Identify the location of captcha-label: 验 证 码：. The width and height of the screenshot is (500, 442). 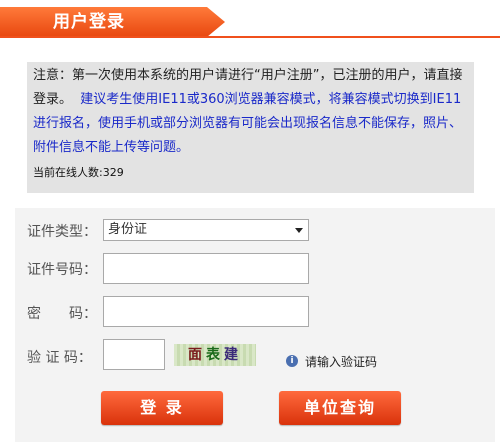
(59, 358).